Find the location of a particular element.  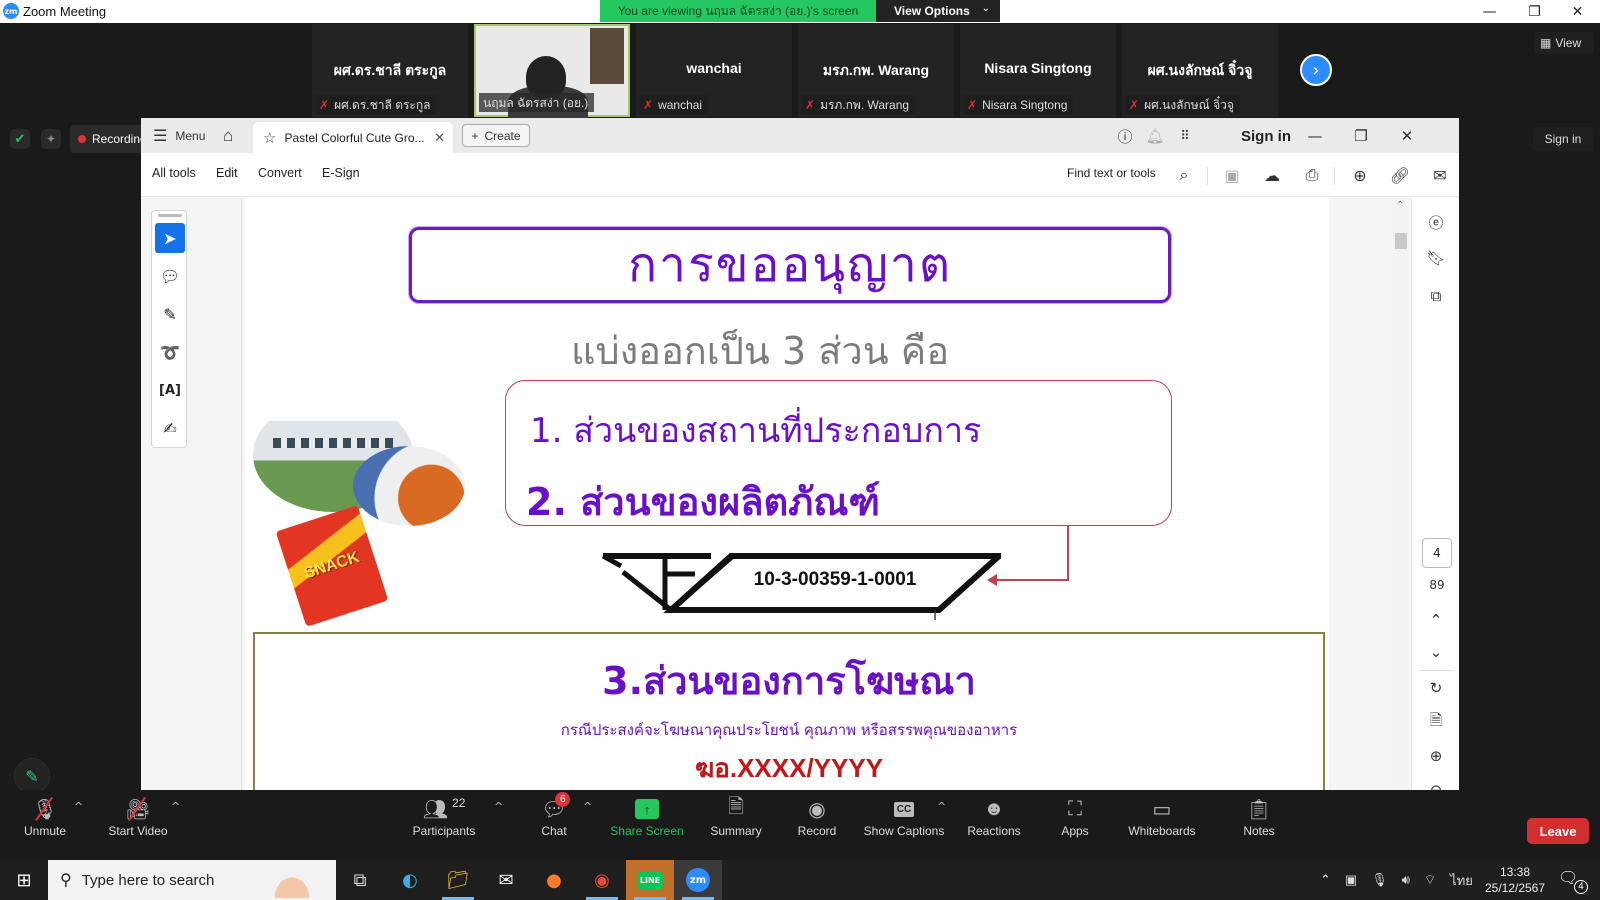

reactions-button: ☻ Reactions is located at coordinates (994, 816).